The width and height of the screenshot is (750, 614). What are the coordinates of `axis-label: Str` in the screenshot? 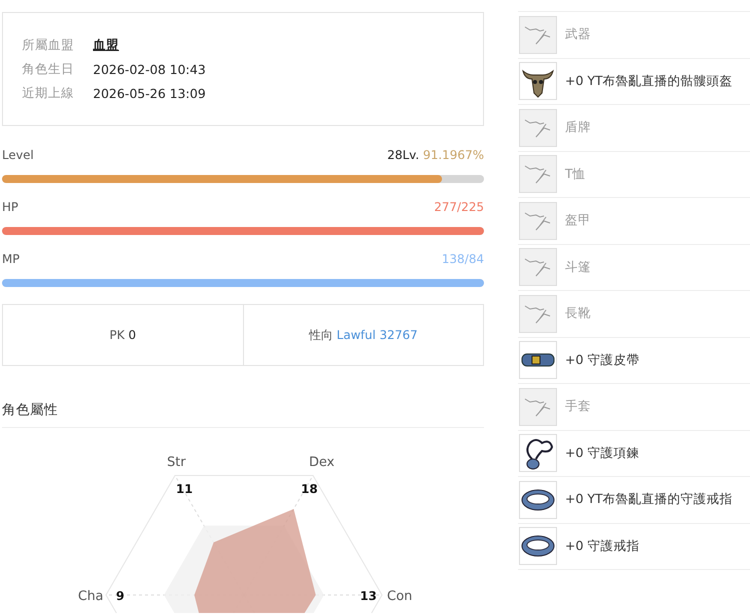 It's located at (176, 462).